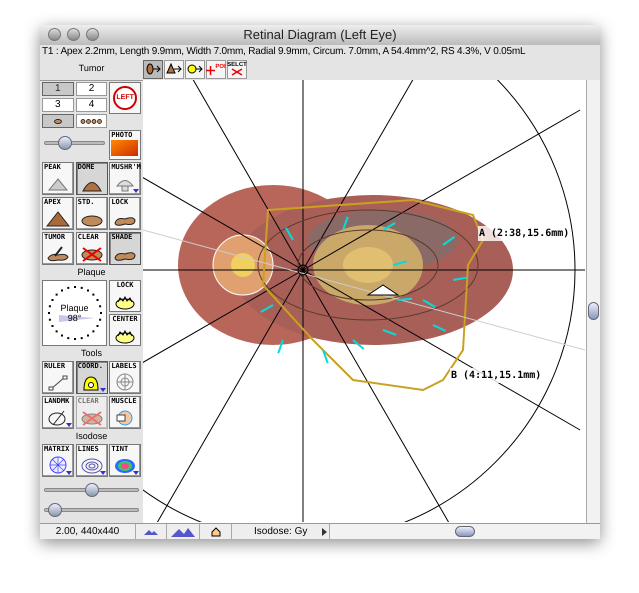 The height and width of the screenshot is (593, 639). I want to click on section-heading: Tools, so click(91, 353).